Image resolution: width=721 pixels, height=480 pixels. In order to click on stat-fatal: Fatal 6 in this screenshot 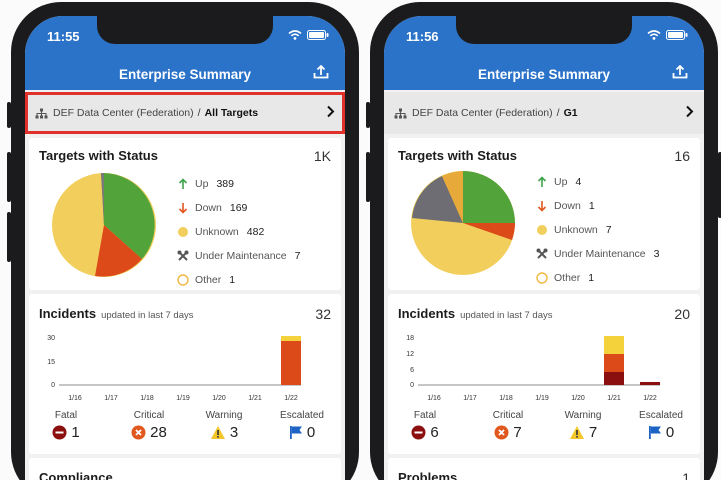, I will do `click(425, 425)`.